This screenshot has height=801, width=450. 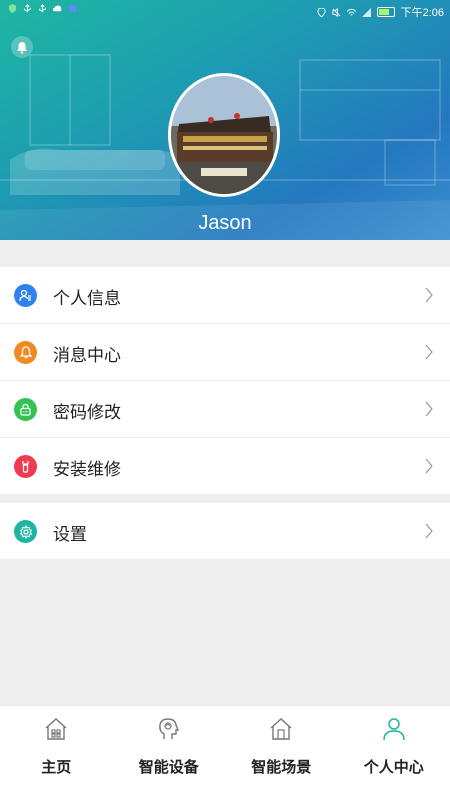 I want to click on menu-item-change-password: *** 密码修改, so click(x=225, y=409).